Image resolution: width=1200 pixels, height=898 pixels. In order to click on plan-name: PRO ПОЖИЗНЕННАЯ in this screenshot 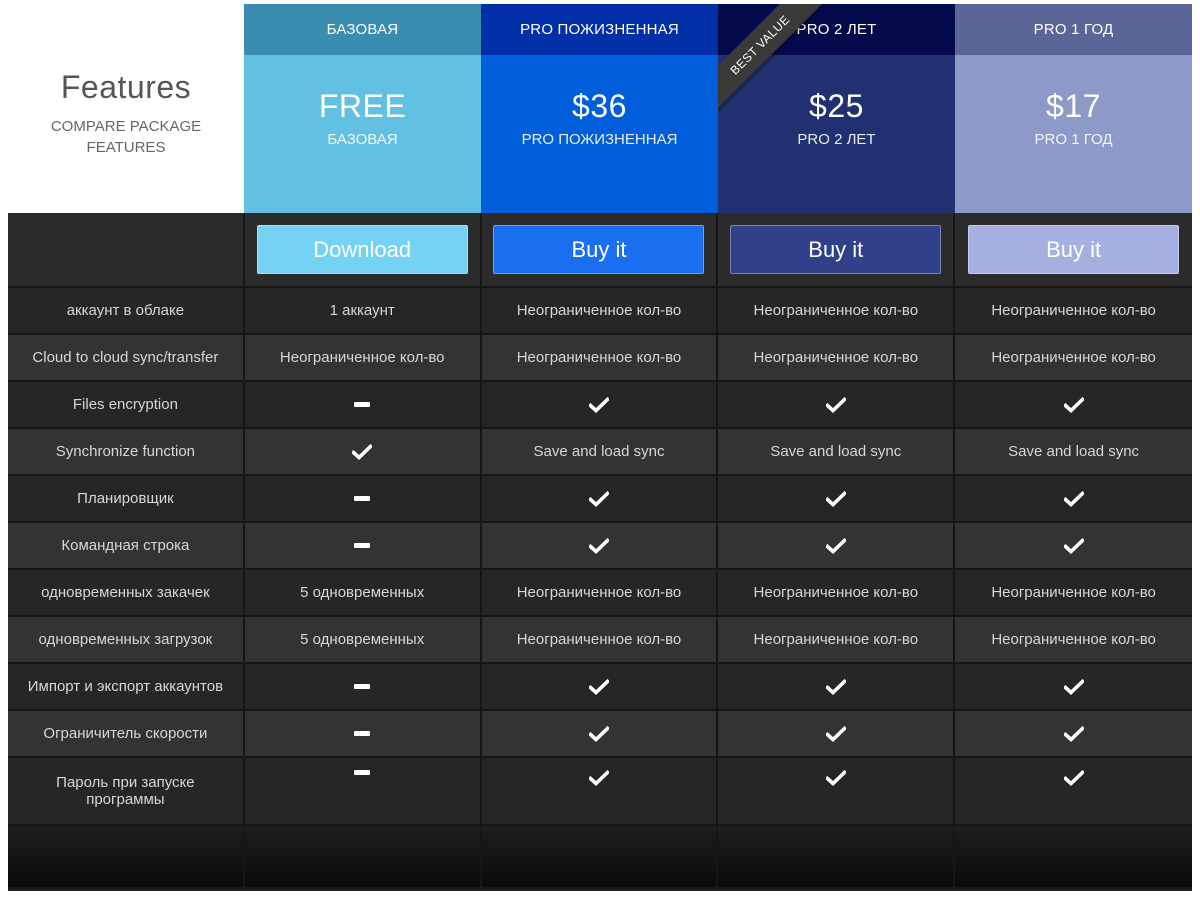, I will do `click(599, 29)`.